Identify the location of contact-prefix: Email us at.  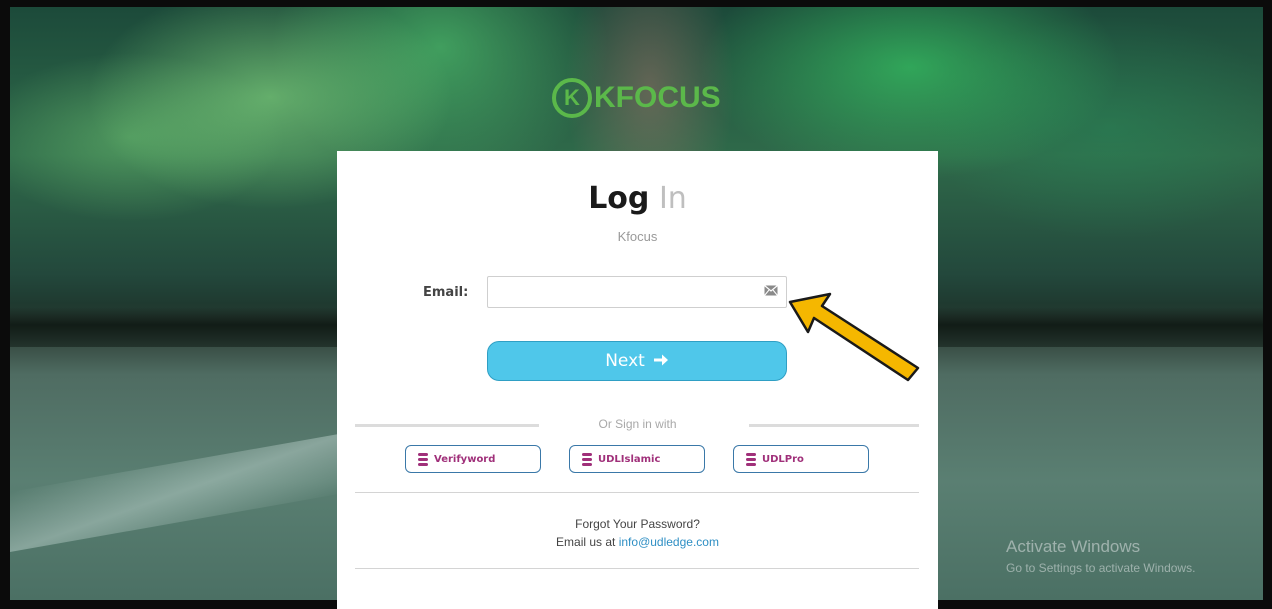
(586, 542).